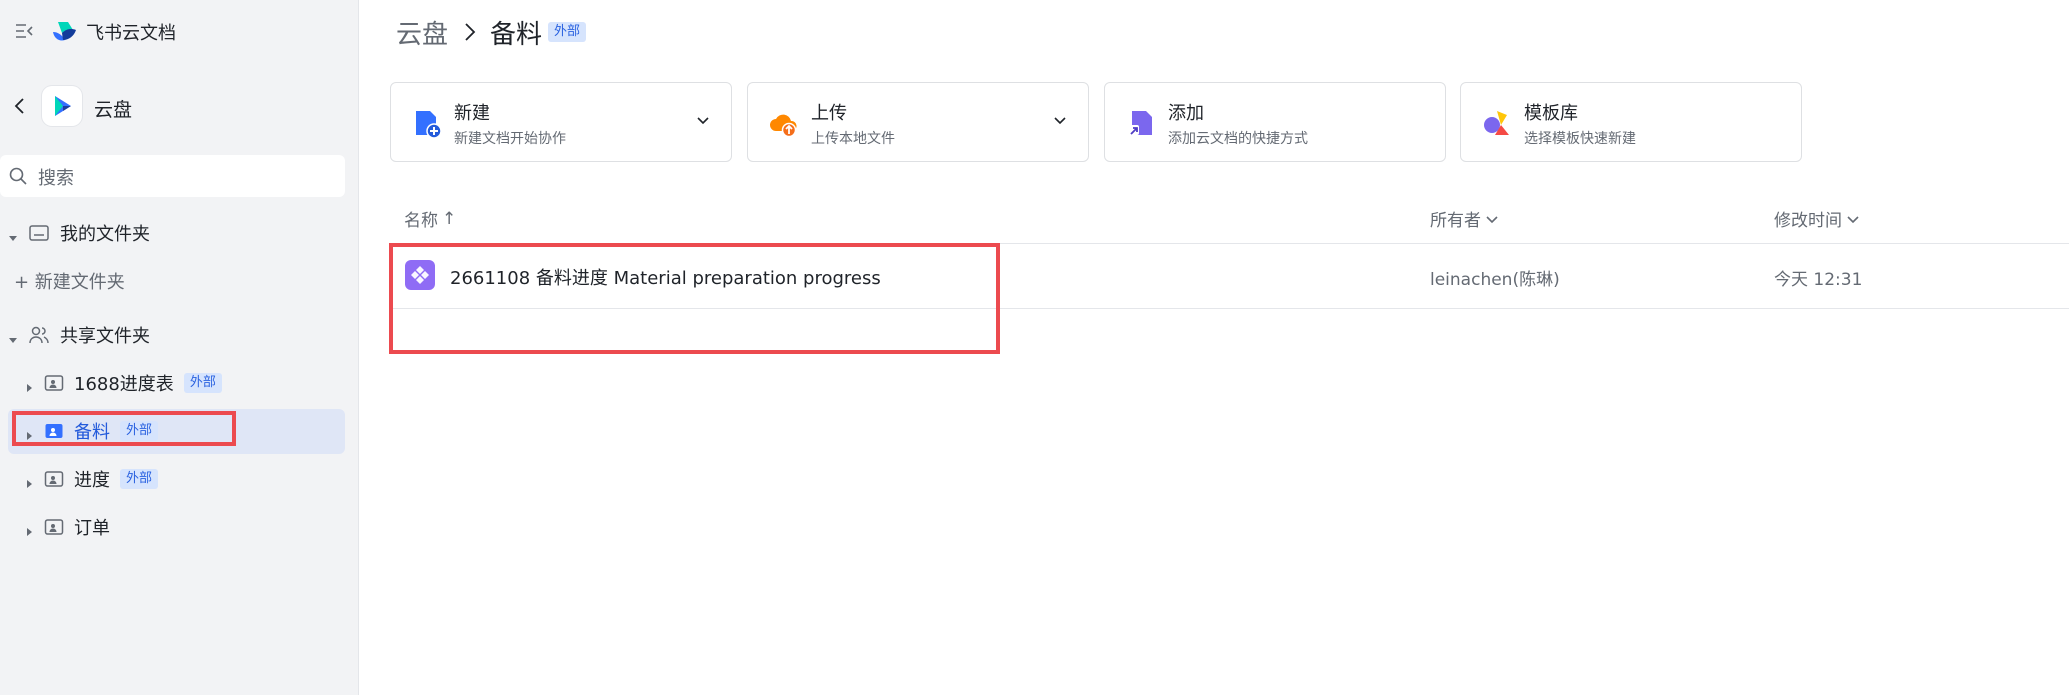 The height and width of the screenshot is (695, 2069). Describe the element at coordinates (124, 428) in the screenshot. I see `highlight-box-sidebar` at that location.